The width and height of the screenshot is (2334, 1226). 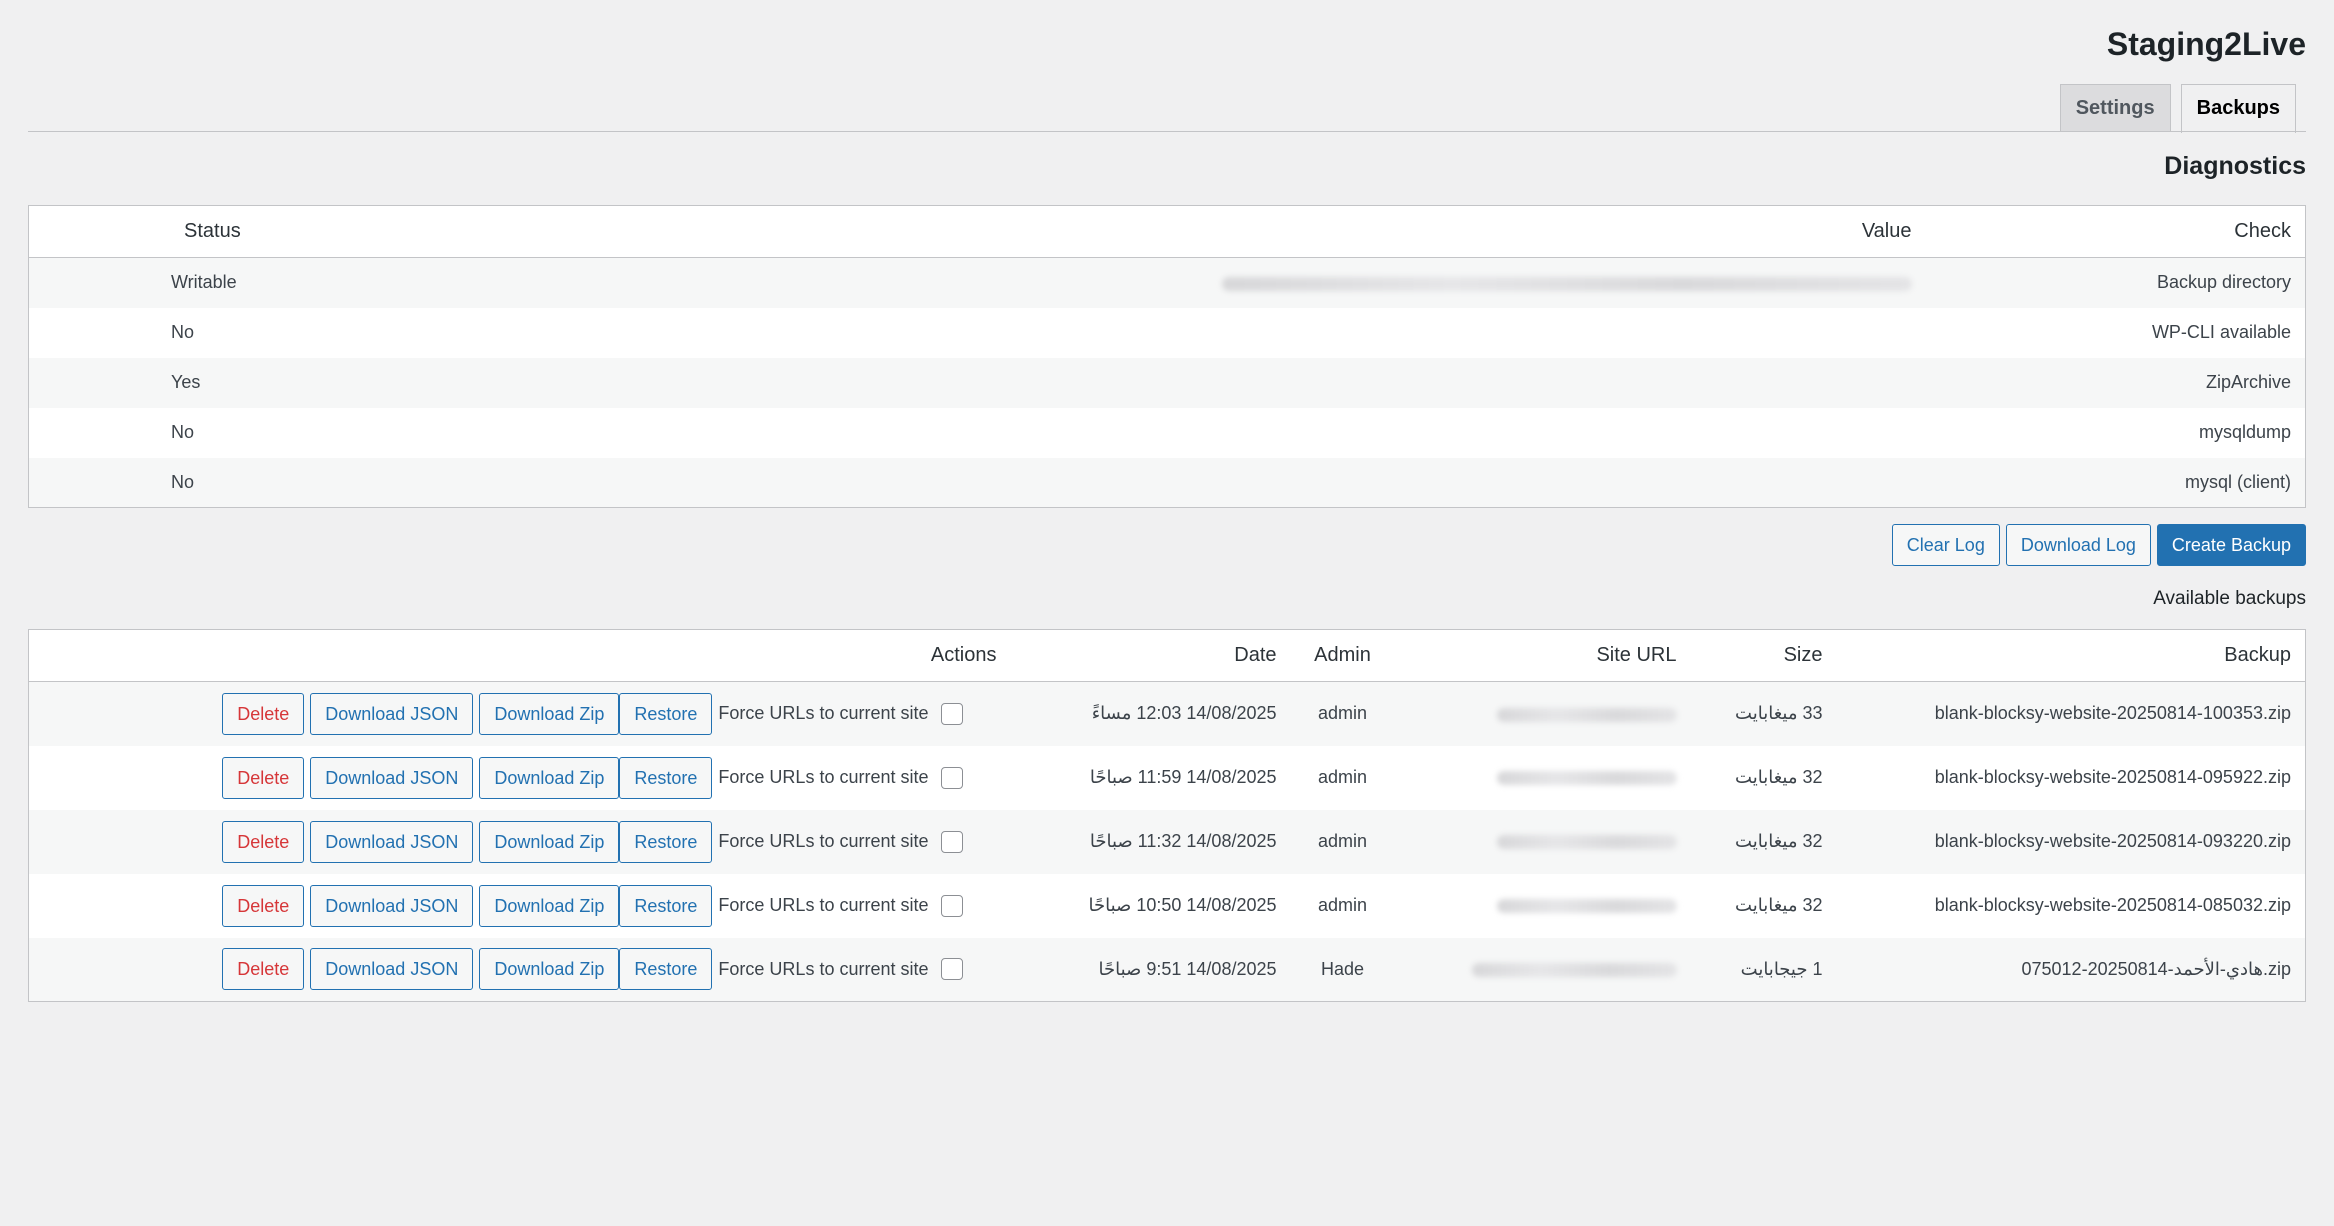 What do you see at coordinates (186, 382) in the screenshot?
I see `status-value: Yes` at bounding box center [186, 382].